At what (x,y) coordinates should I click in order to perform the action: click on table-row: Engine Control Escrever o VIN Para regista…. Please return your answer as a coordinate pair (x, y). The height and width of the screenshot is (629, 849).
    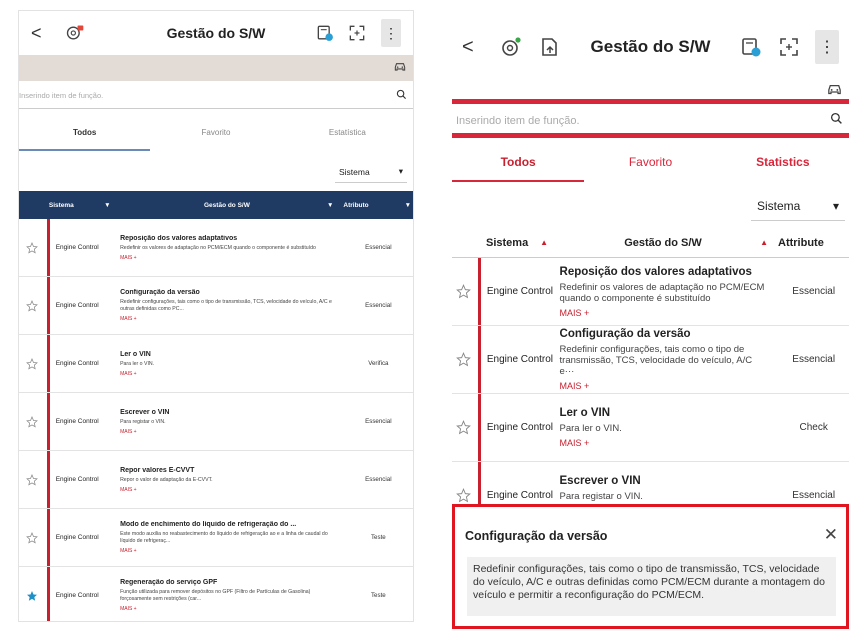
    Looking at the image, I should click on (216, 422).